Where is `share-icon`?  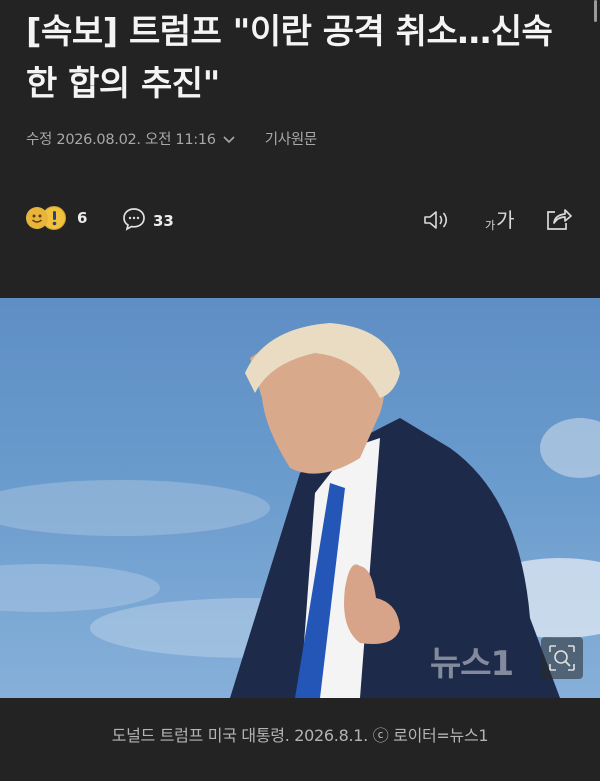 share-icon is located at coordinates (558, 222).